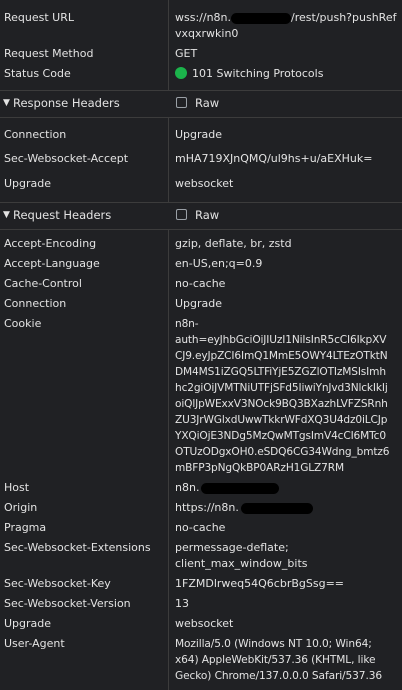 This screenshot has height=690, width=402. Describe the element at coordinates (187, 324) in the screenshot. I see `cookie-line: n8n-` at that location.